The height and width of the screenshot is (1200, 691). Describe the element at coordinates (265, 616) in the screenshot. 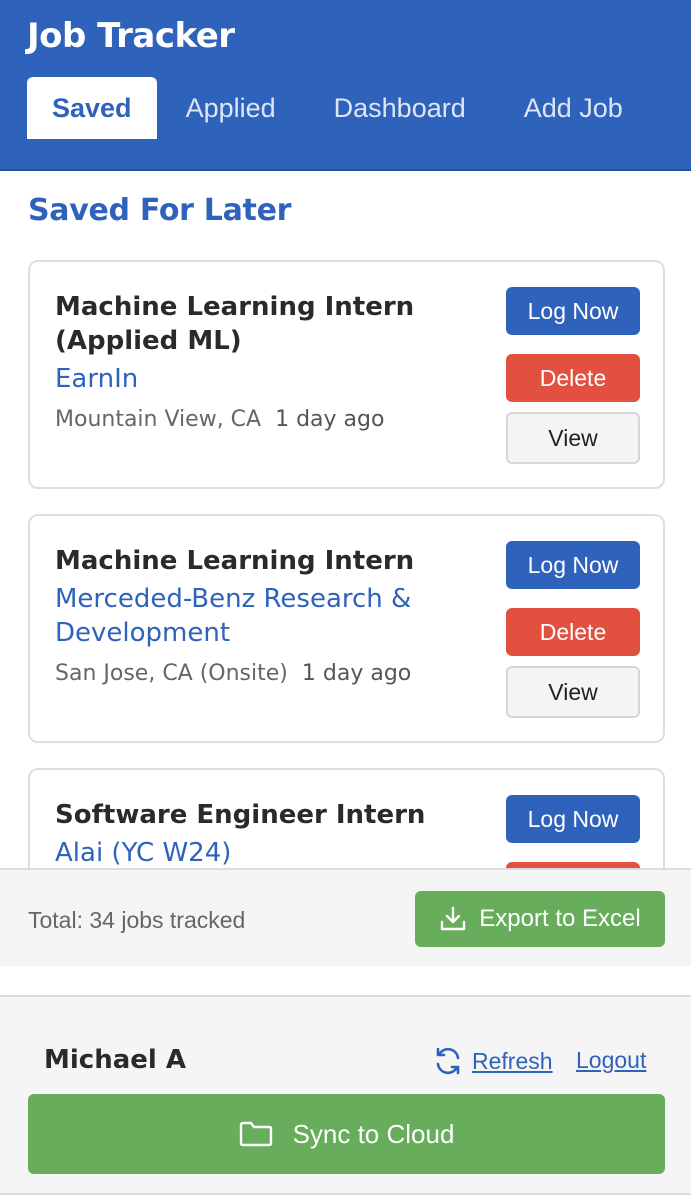

I see `company-name: Merceded-Benz Research & Development` at that location.